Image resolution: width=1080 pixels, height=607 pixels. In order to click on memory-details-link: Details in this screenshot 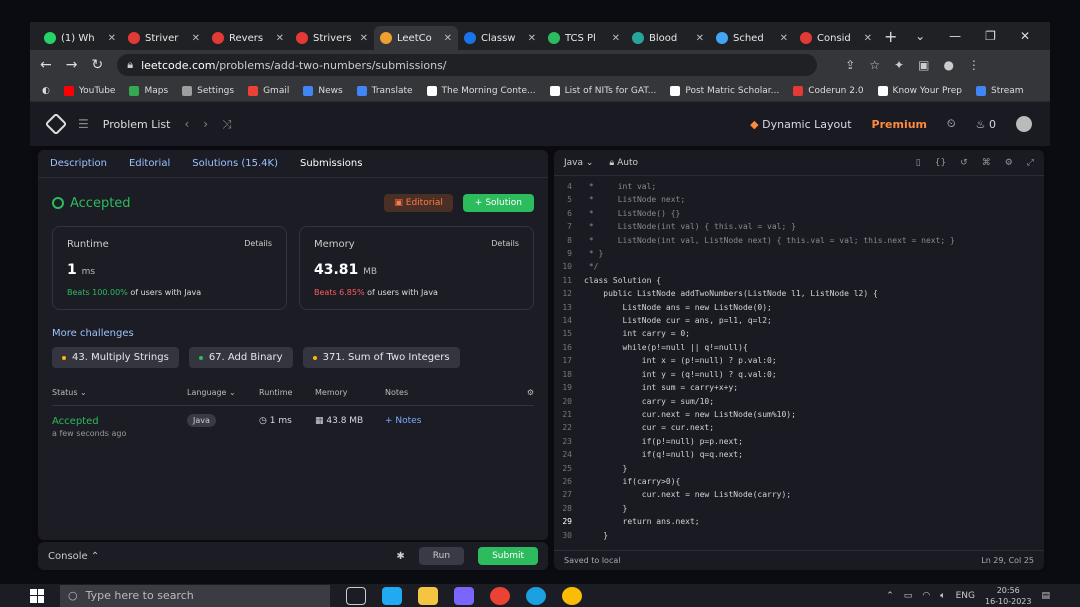, I will do `click(505, 244)`.